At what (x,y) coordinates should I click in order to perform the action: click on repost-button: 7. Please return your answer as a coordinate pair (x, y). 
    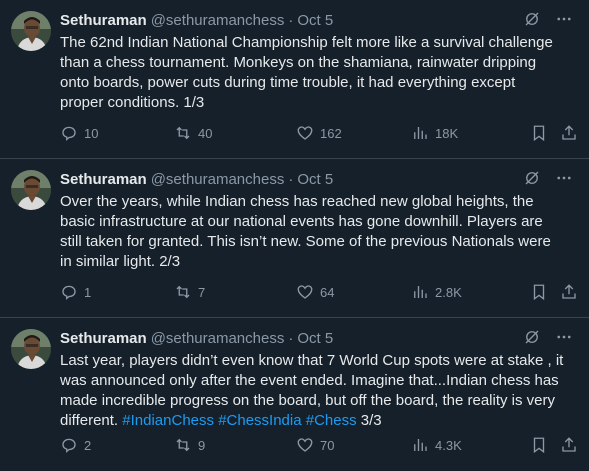
    Looking at the image, I should click on (189, 292).